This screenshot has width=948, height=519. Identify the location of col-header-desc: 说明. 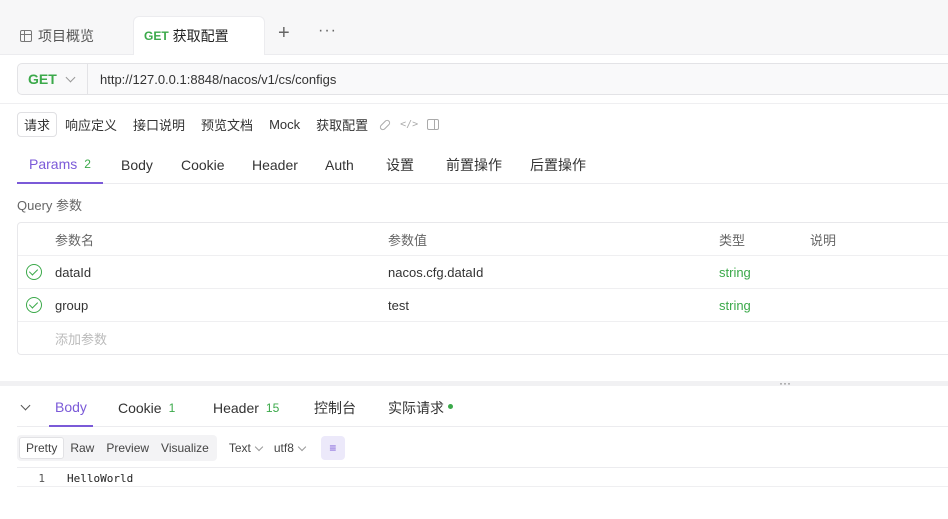
(823, 240).